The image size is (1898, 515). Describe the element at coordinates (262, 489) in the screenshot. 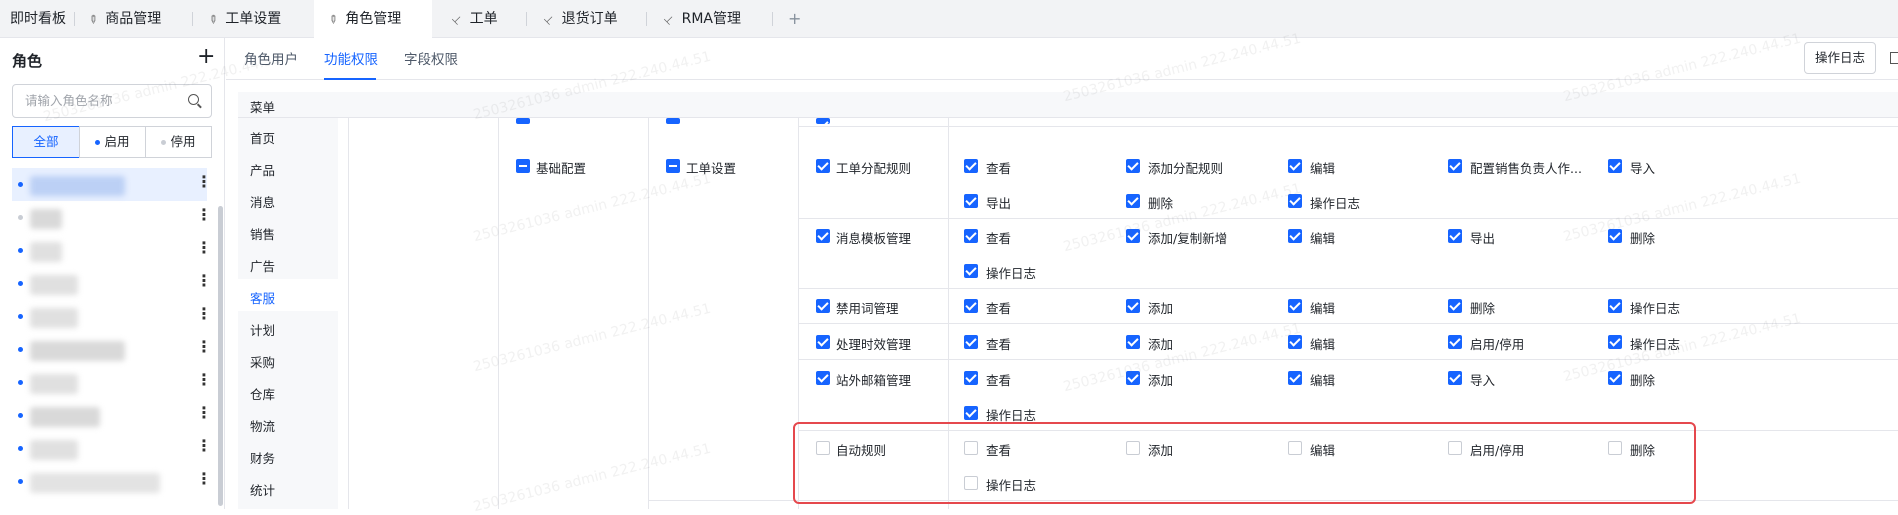

I see `menu-item-statistics: 统计` at that location.